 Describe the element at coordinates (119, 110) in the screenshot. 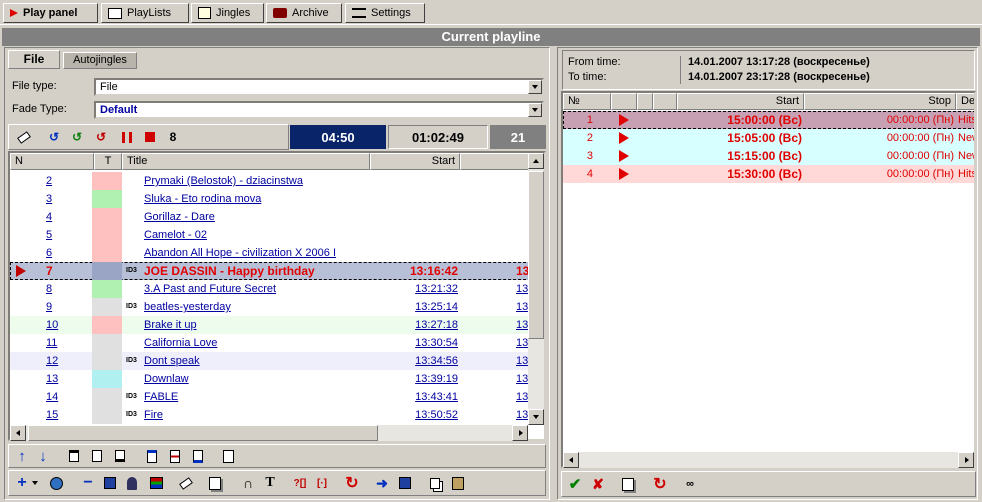

I see `fade-type-value: Default` at that location.